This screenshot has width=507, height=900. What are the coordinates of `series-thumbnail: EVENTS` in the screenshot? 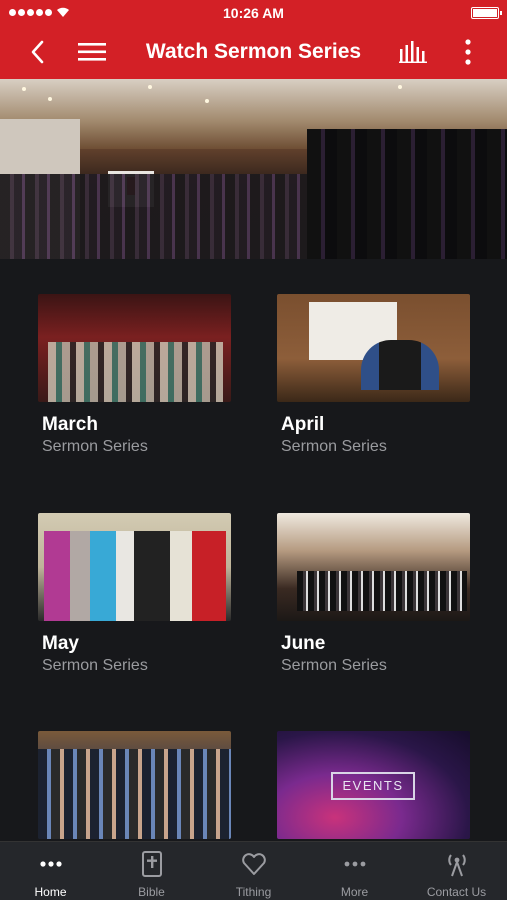 It's located at (373, 785).